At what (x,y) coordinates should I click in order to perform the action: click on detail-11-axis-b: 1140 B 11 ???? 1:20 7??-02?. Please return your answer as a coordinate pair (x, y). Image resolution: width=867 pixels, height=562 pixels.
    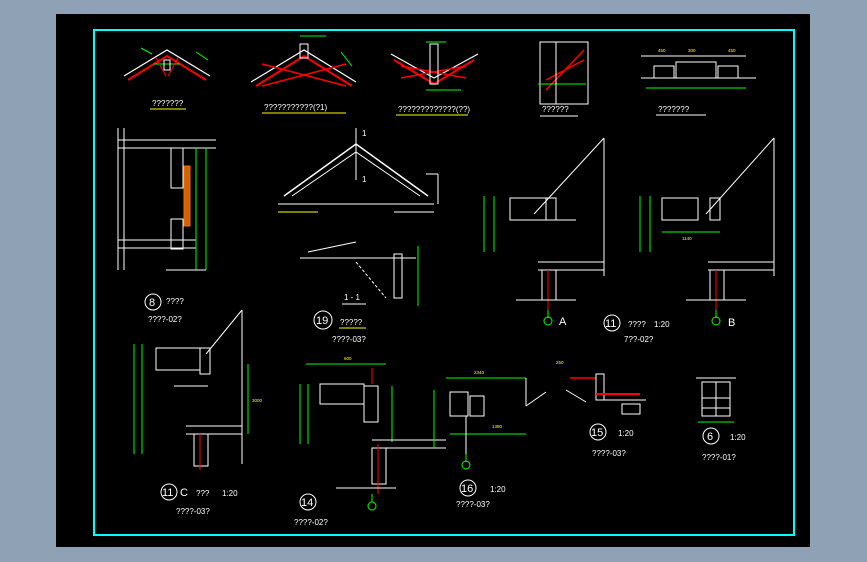
    Looking at the image, I should click on (689, 240).